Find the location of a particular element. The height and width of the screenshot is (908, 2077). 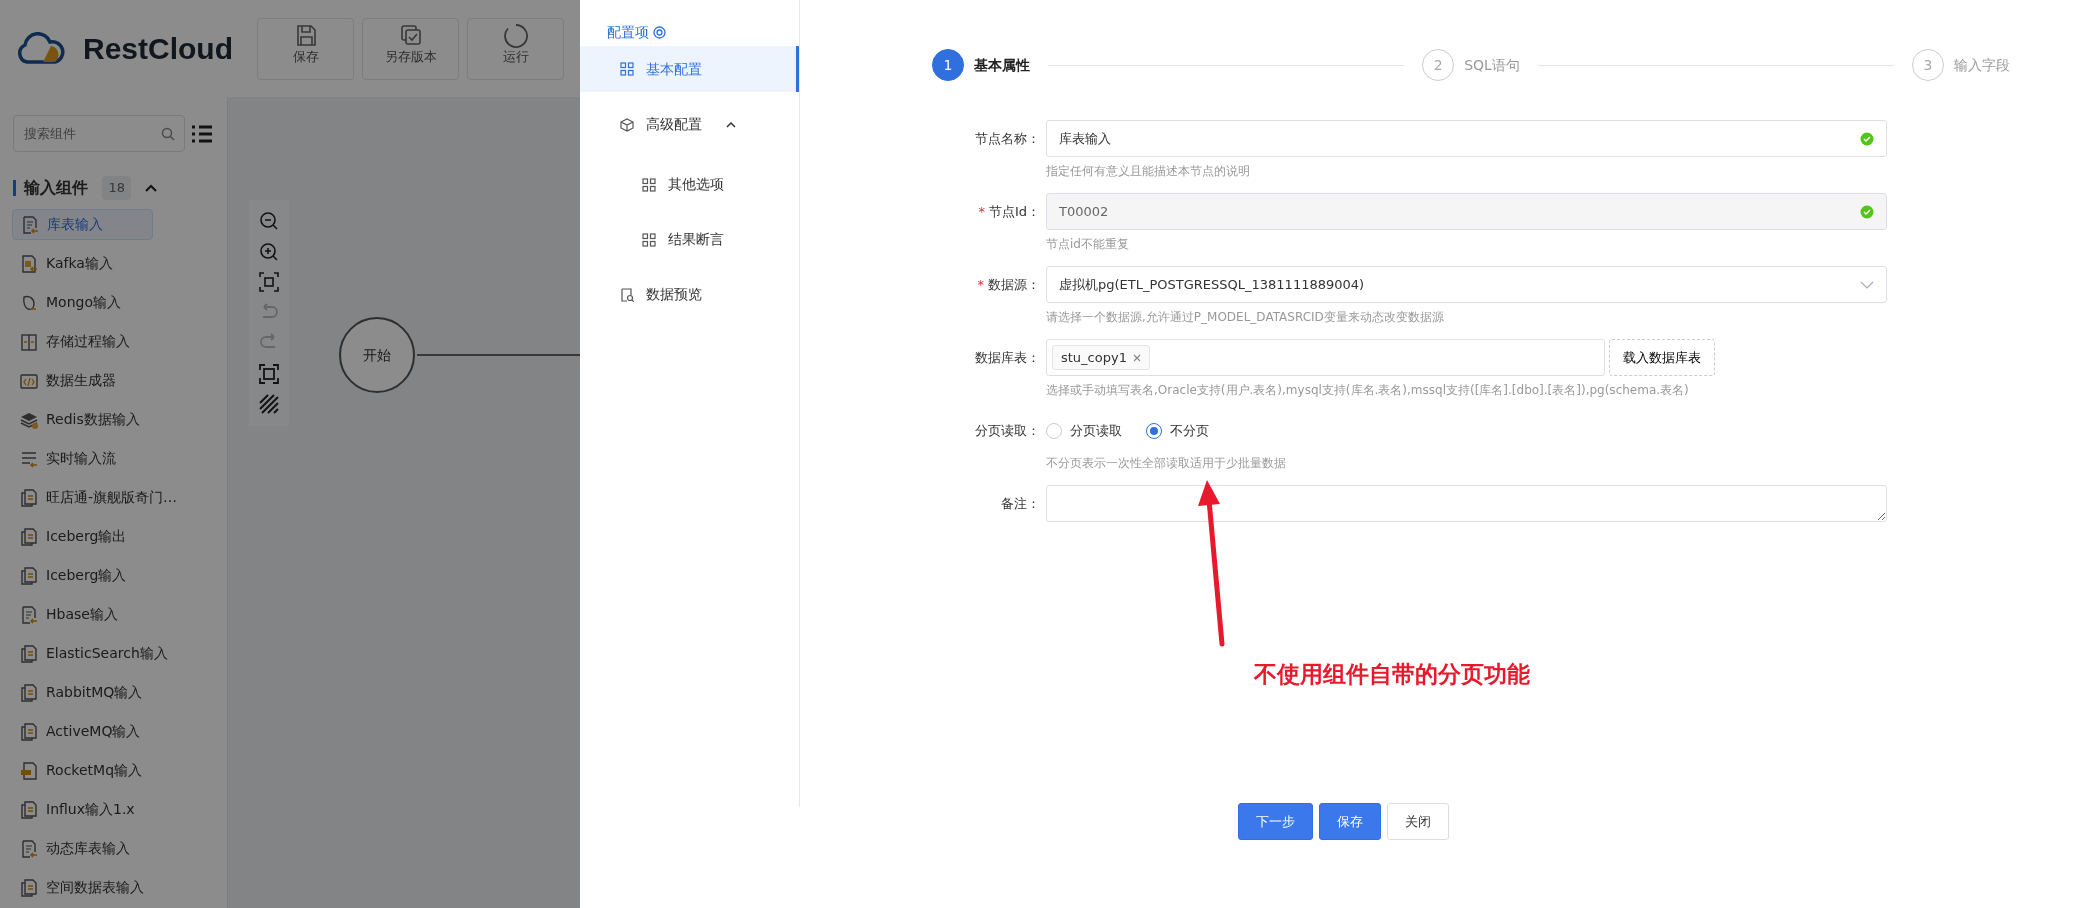

step-label: 基本属性 is located at coordinates (1002, 65).